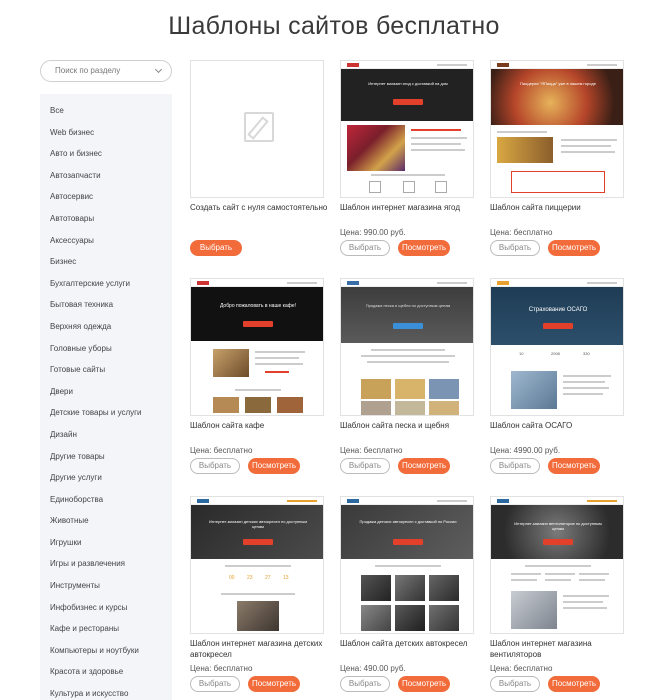  What do you see at coordinates (257, 347) in the screenshot?
I see `template-thumbnail: Добро пожаловать в наше кафе!` at bounding box center [257, 347].